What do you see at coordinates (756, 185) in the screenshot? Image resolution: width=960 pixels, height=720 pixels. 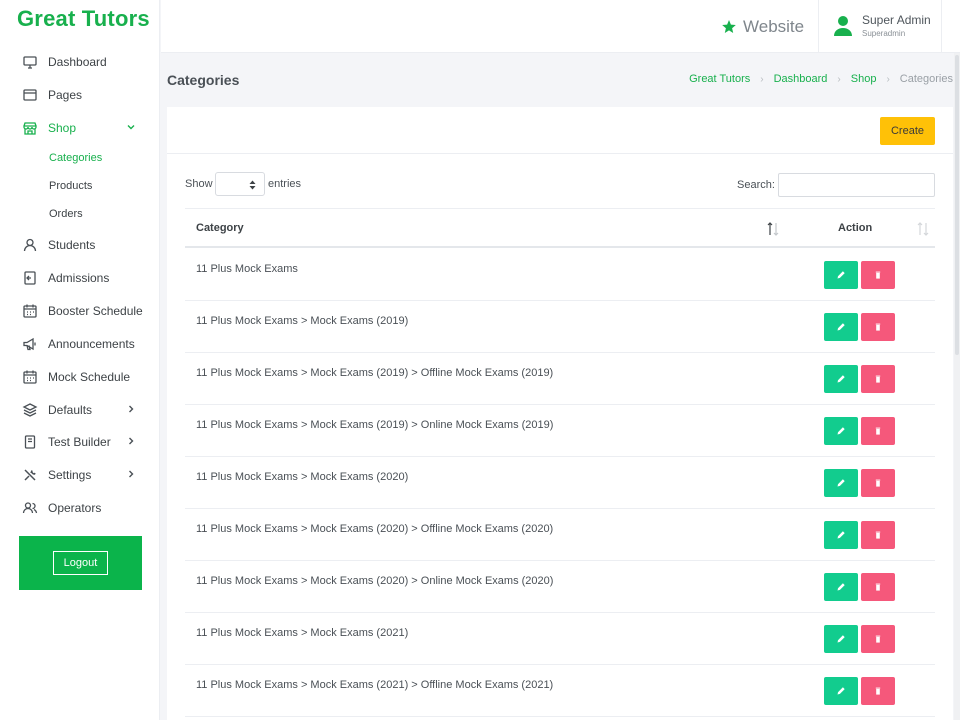 I see `search-label: Search:` at bounding box center [756, 185].